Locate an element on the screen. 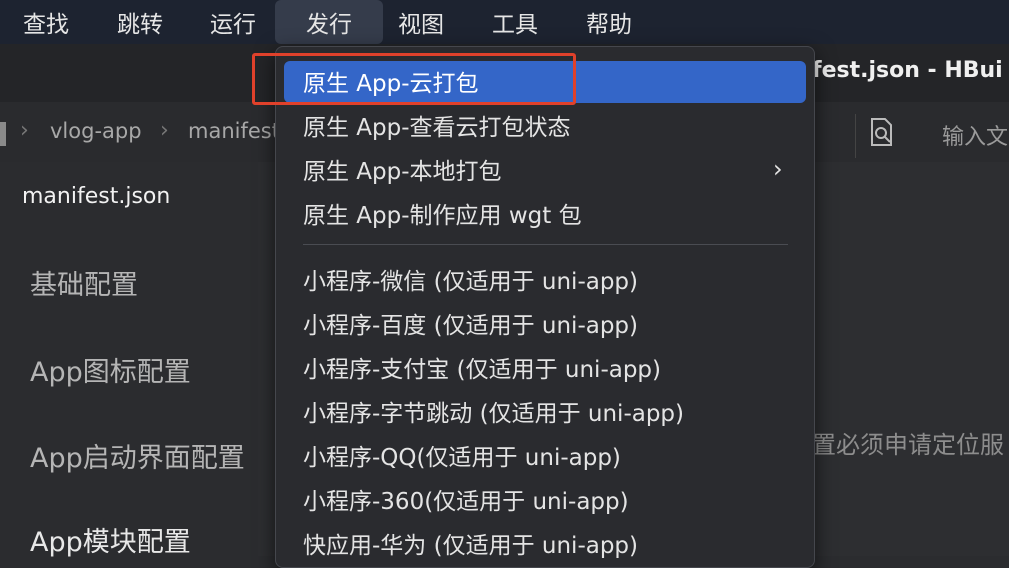 The width and height of the screenshot is (1009, 568). menu-item-label: 原生 App-制作应用 wgt 包 is located at coordinates (442, 216).